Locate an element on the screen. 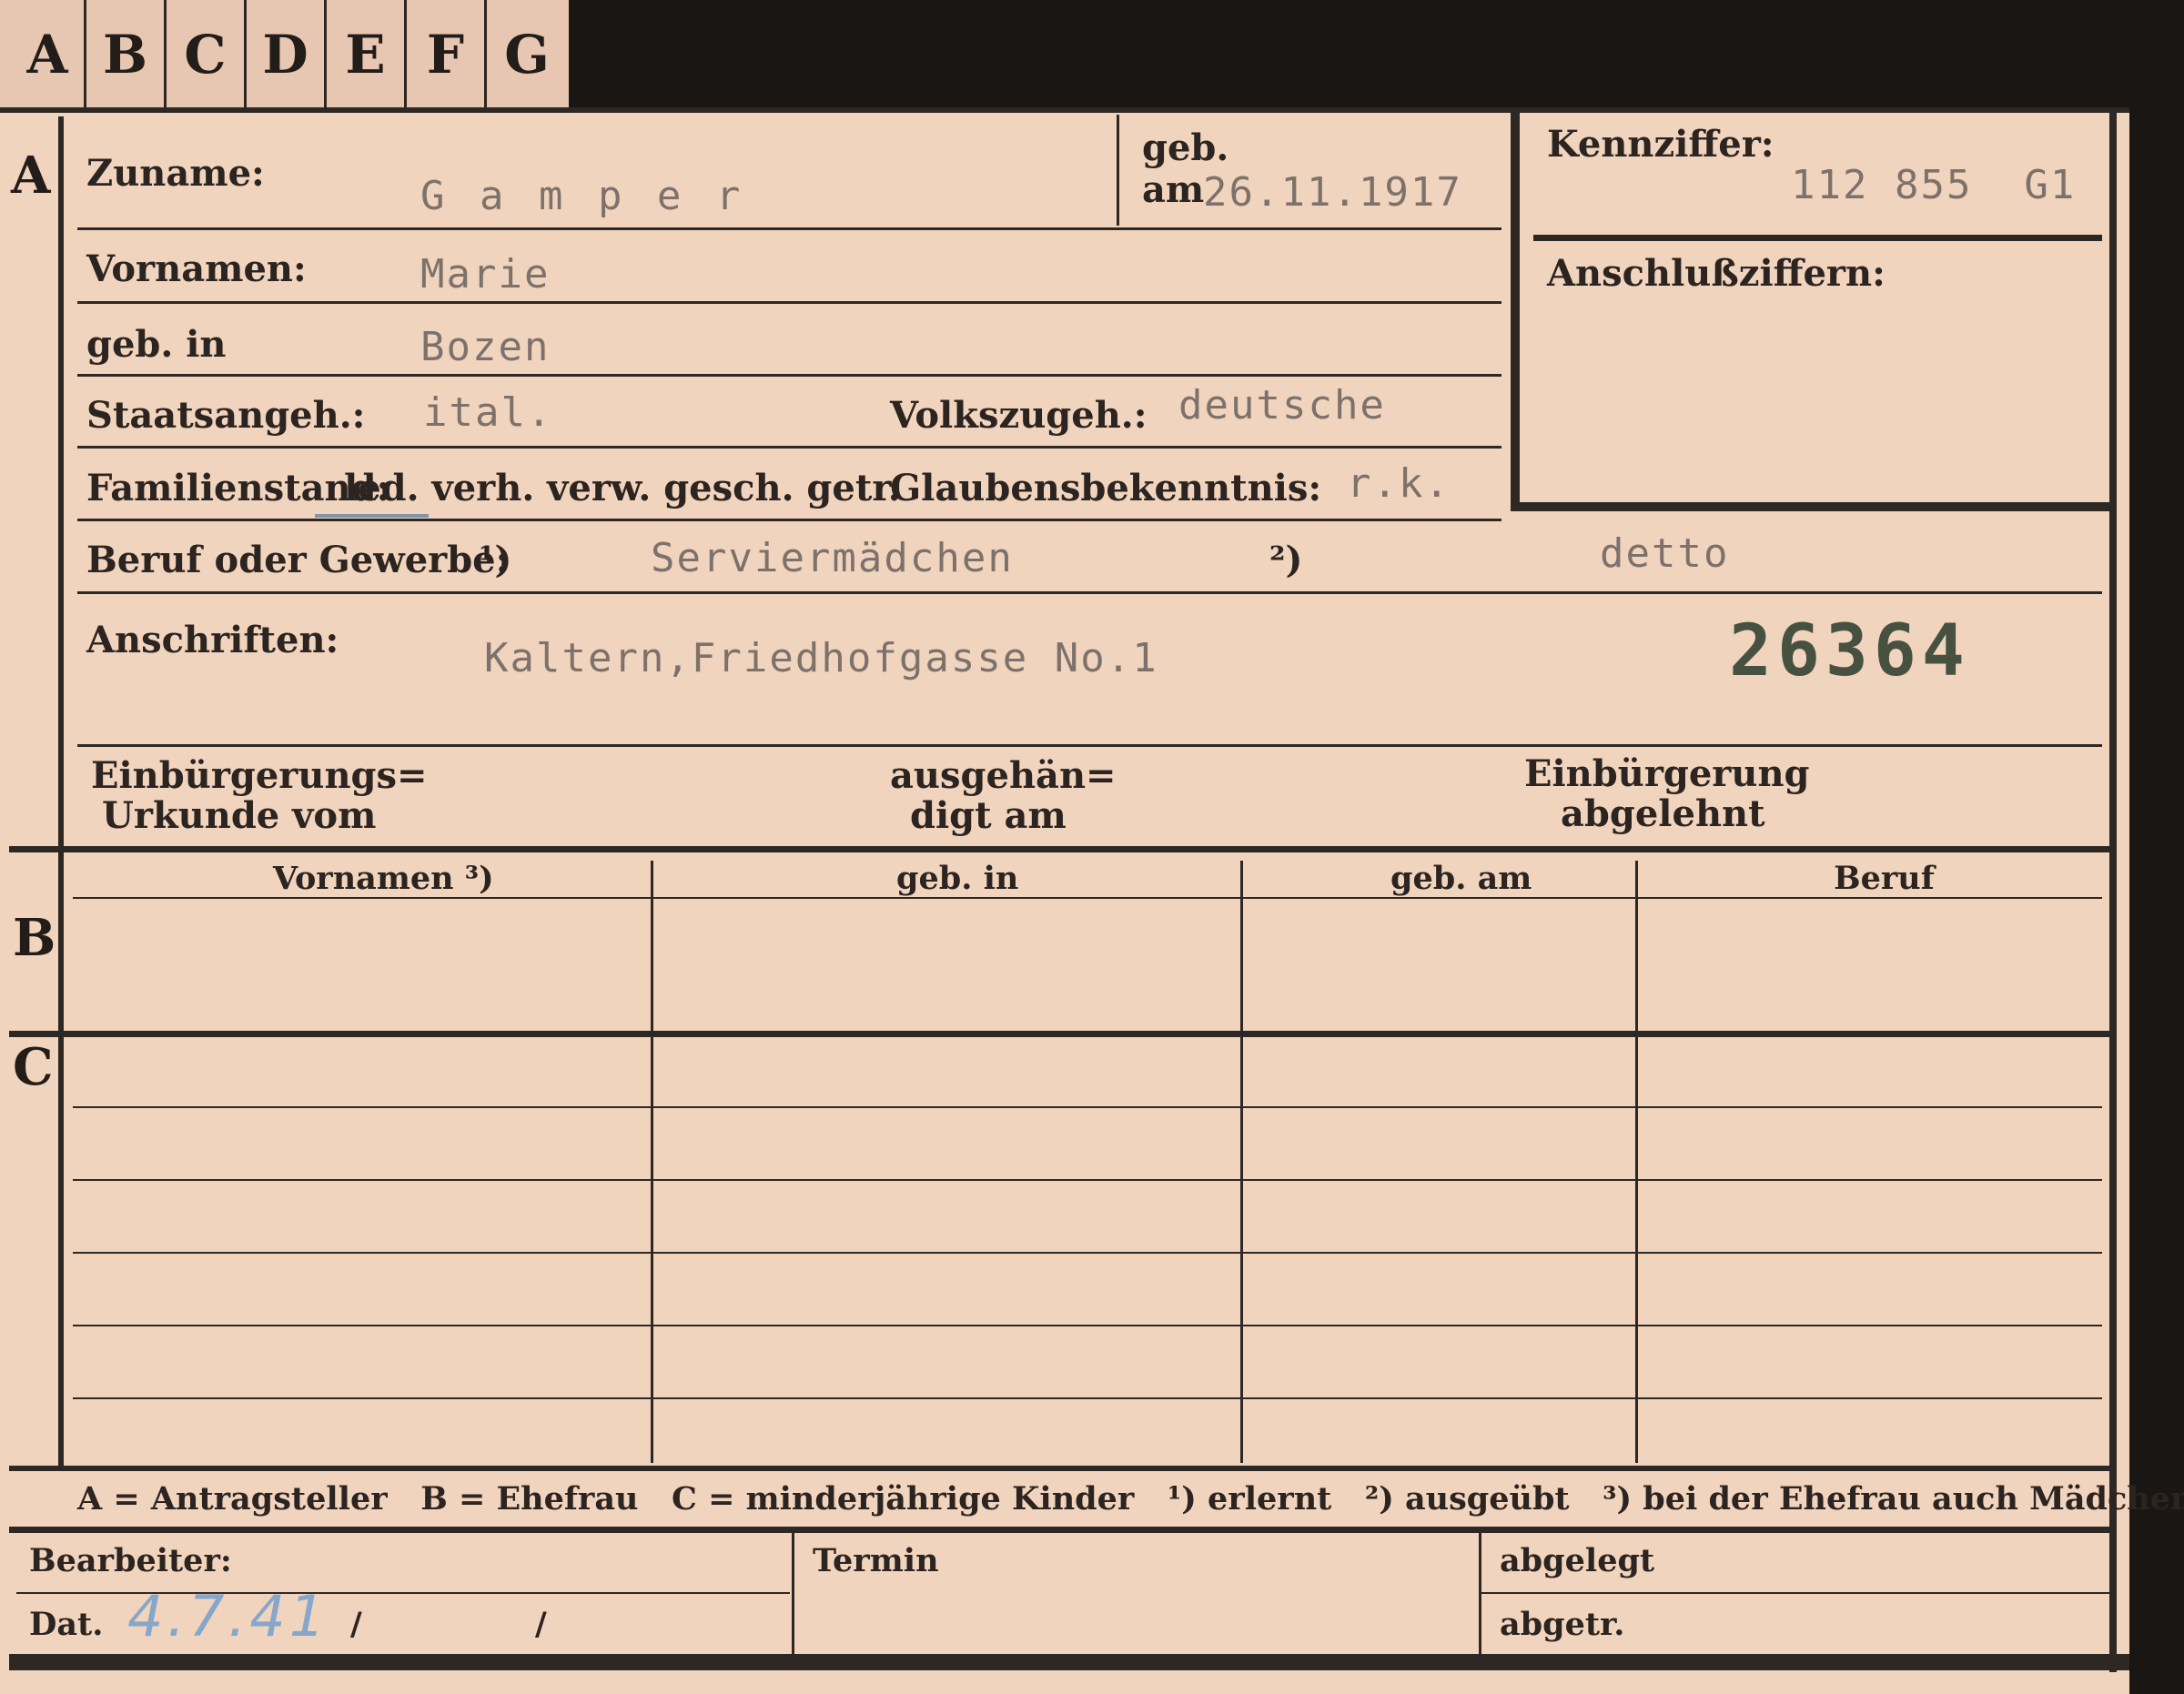  card-bottom-border is located at coordinates (1069, 1662).